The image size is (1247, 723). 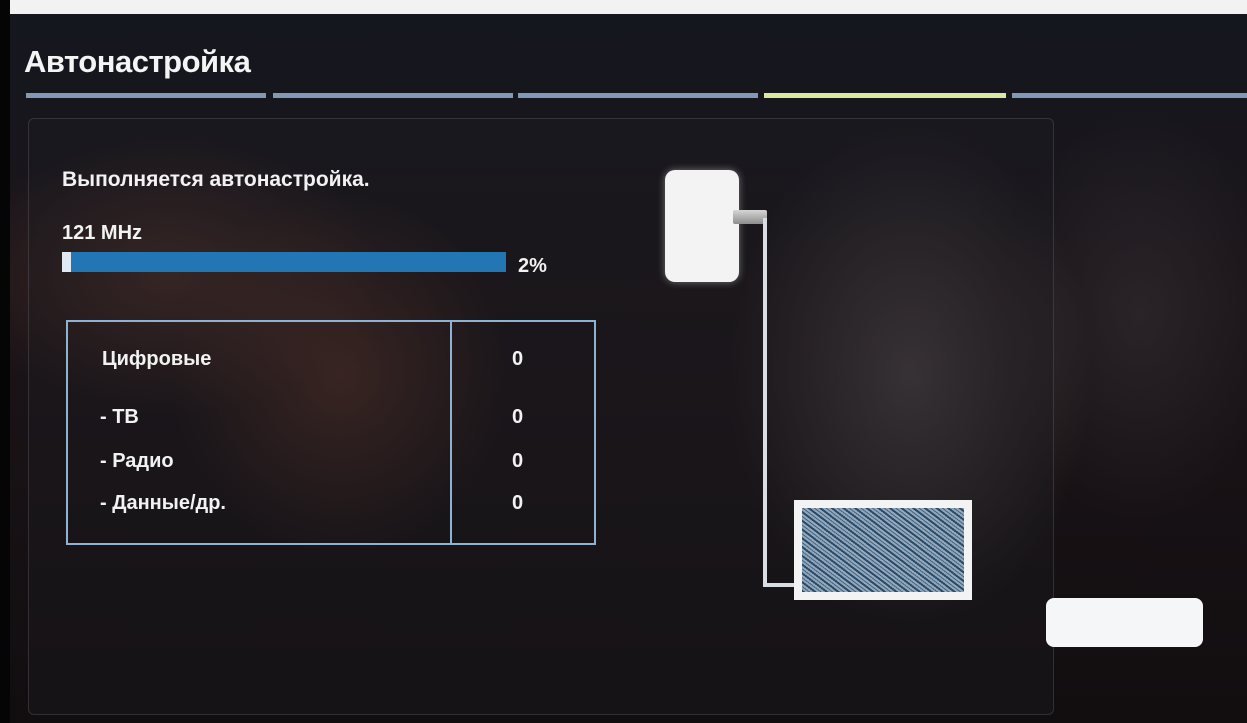 I want to click on tv-bezel-left, so click(x=5, y=361).